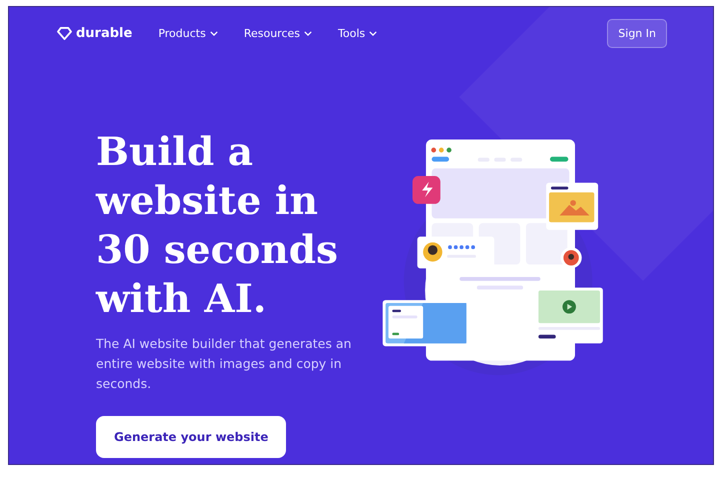 The width and height of the screenshot is (719, 477). I want to click on hero-subtitle: The AI website builder that generates an entire website with images and copy in seconds., so click(224, 364).